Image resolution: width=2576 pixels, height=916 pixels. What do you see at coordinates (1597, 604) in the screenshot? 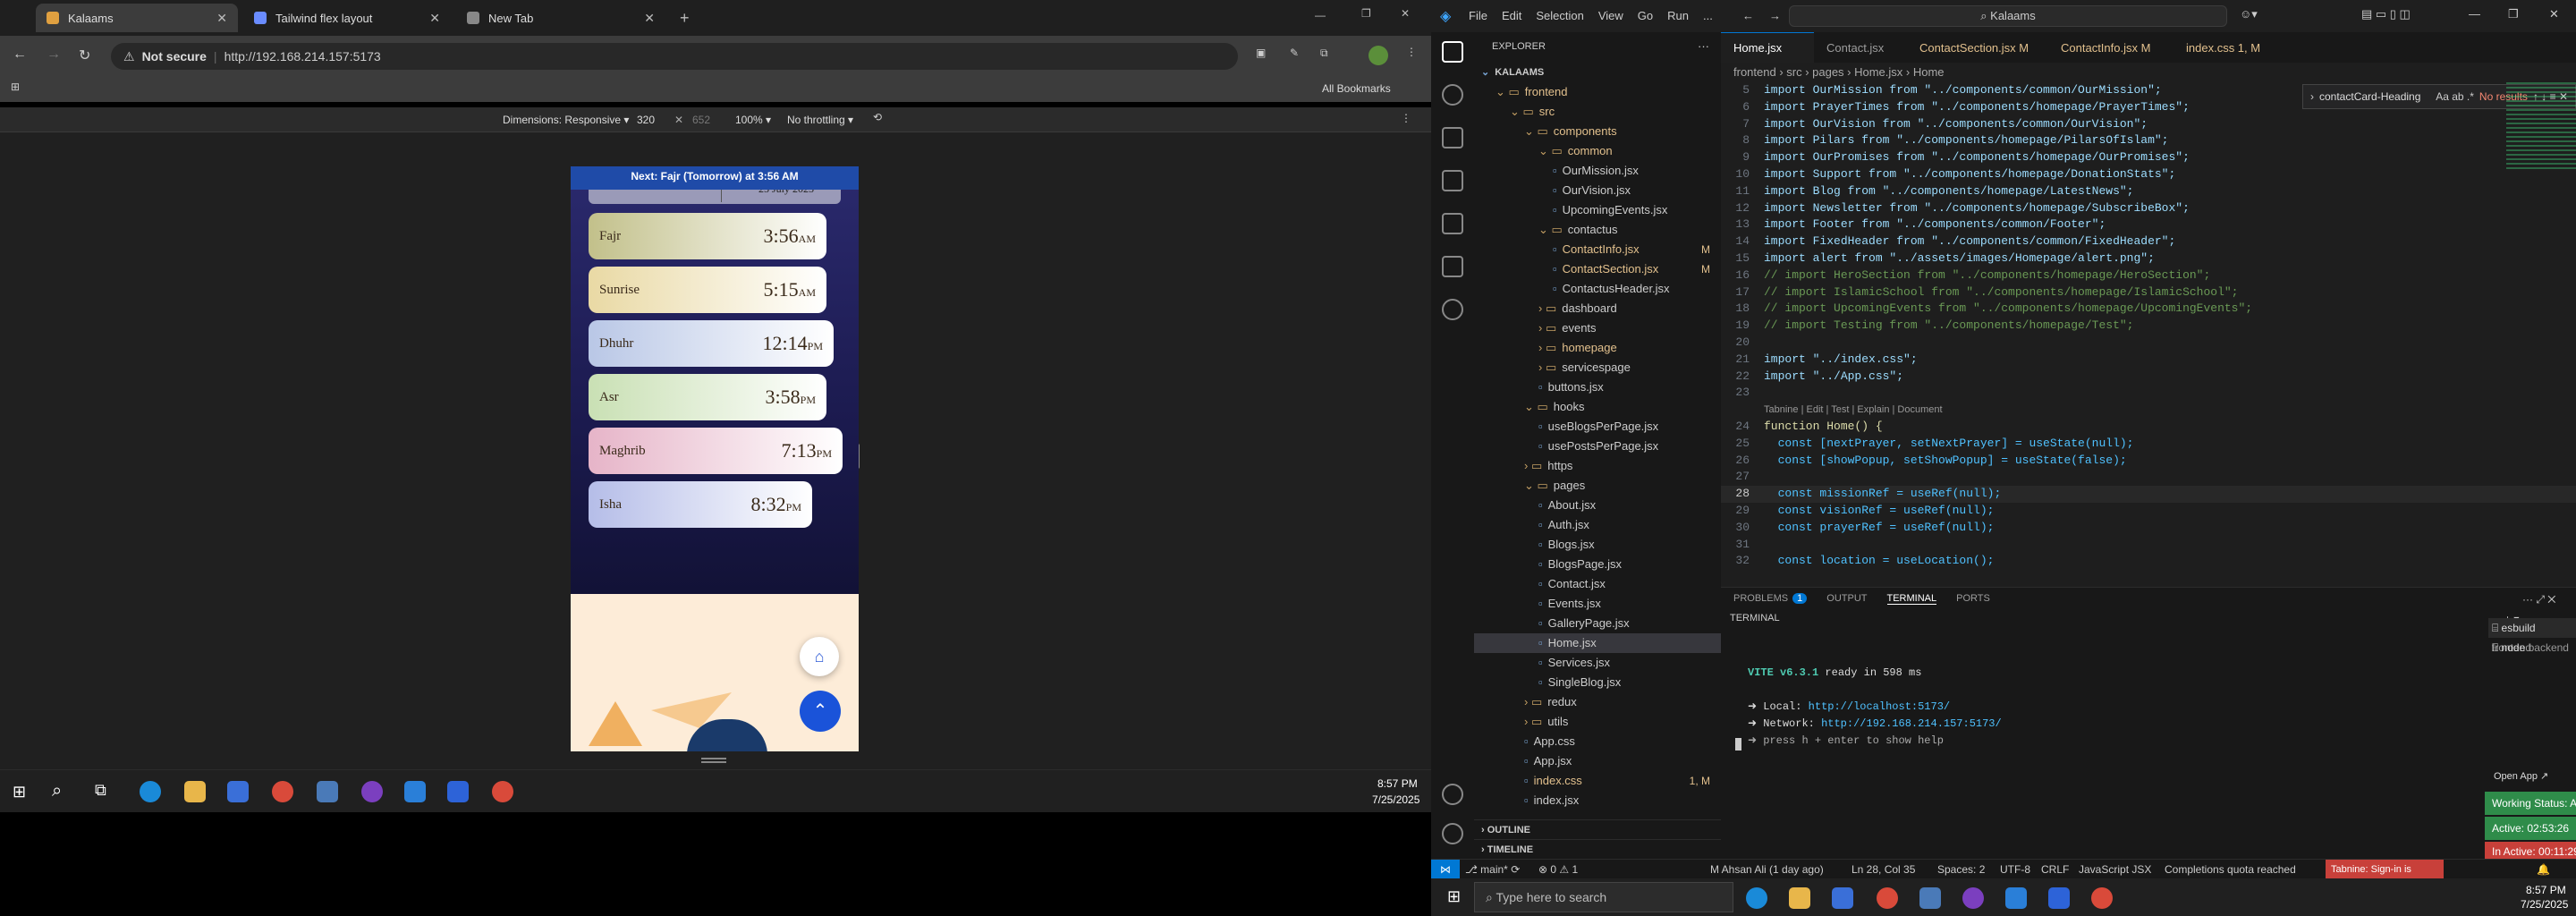
I see `tree-item: ▫ Events.jsx` at bounding box center [1597, 604].